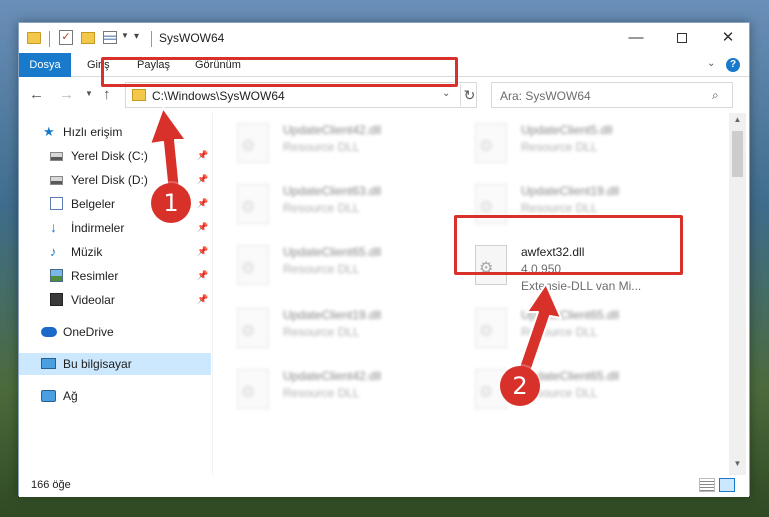 This screenshot has height=517, width=769. I want to click on scroll-up-icon: ▲, so click(737, 119).